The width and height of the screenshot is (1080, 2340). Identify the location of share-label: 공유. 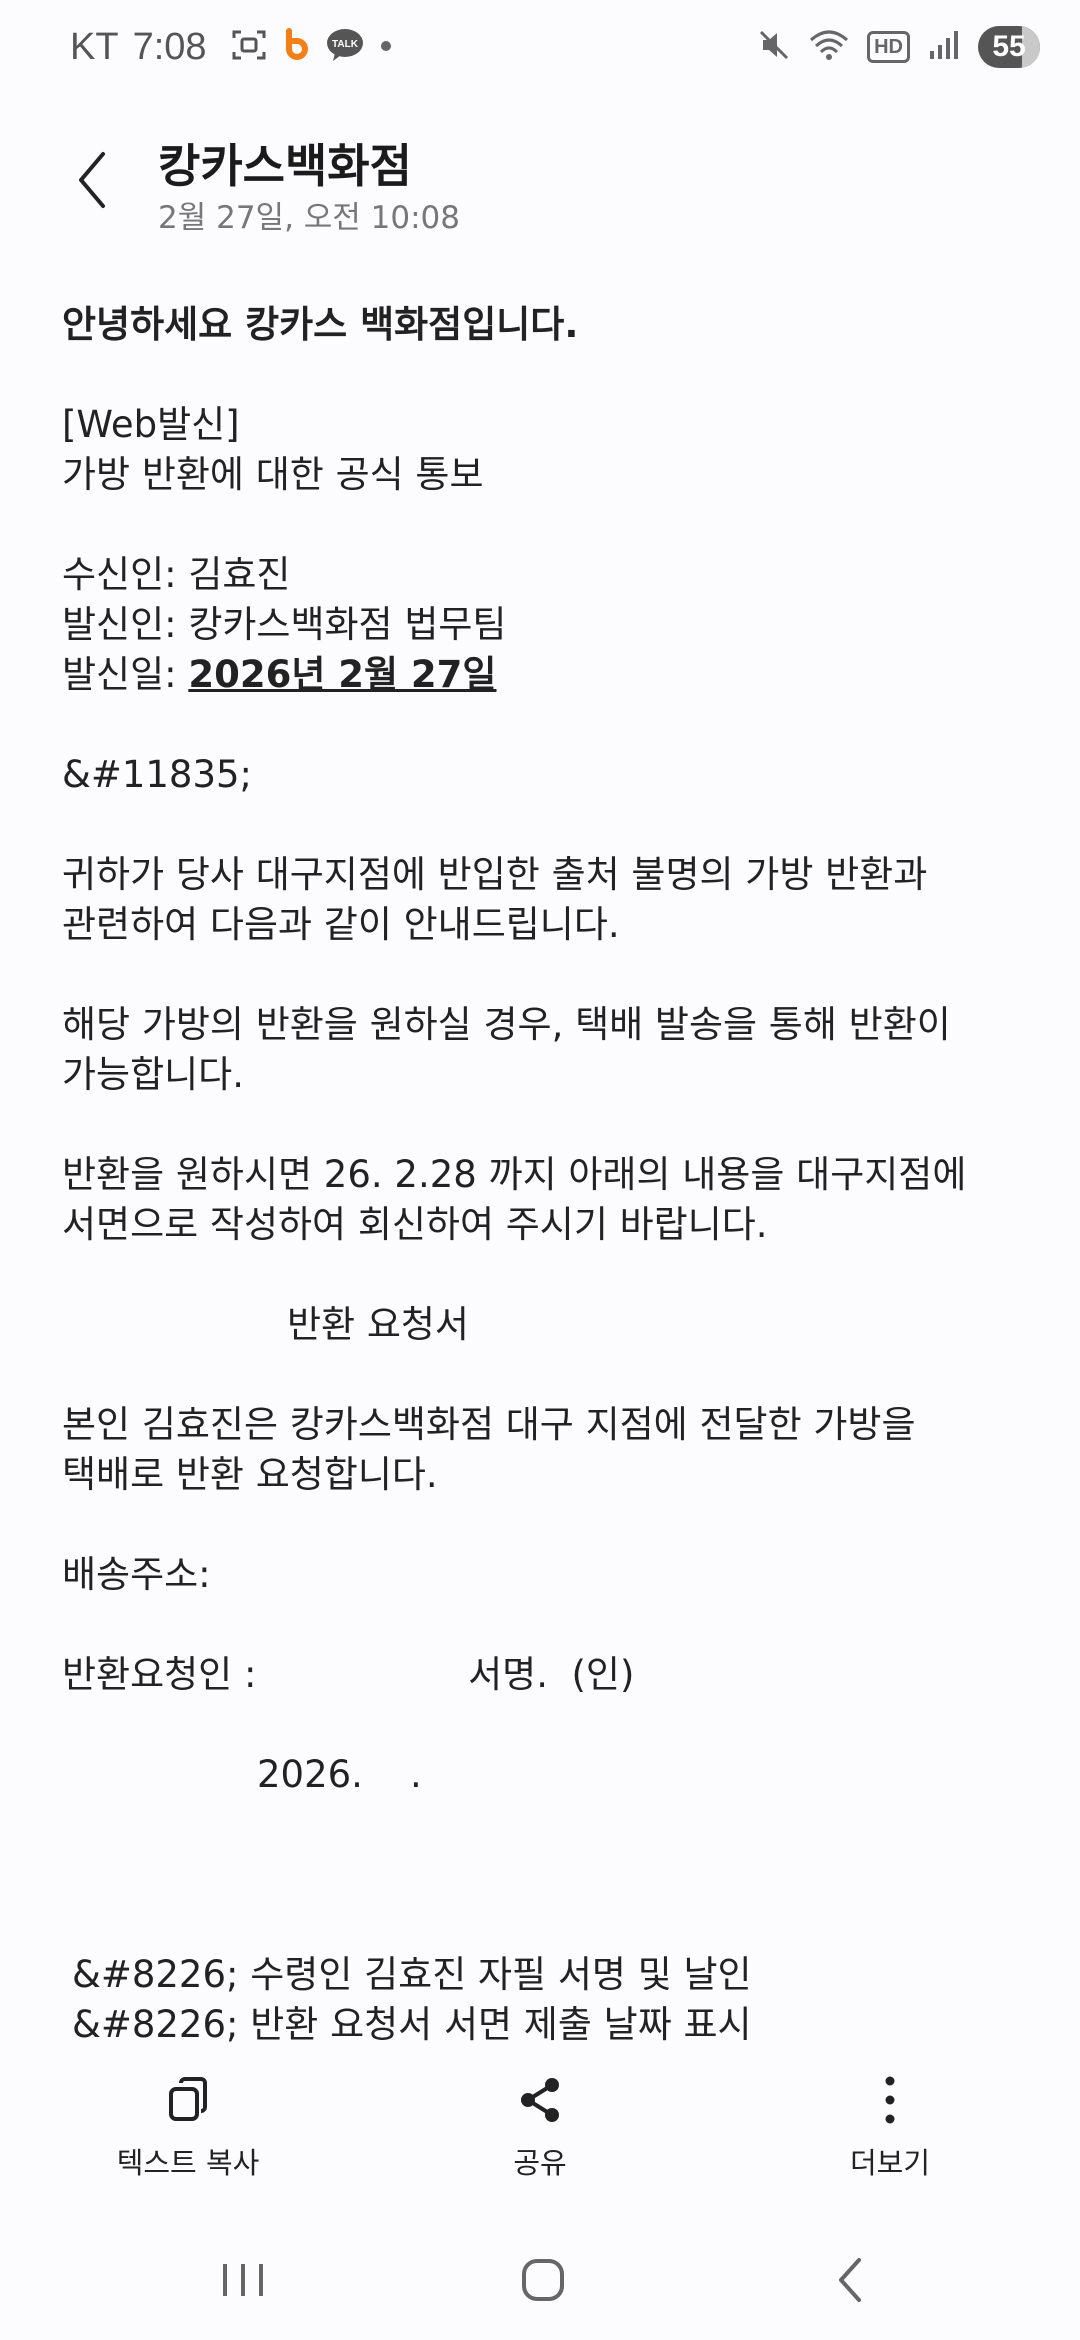
(540, 2163).